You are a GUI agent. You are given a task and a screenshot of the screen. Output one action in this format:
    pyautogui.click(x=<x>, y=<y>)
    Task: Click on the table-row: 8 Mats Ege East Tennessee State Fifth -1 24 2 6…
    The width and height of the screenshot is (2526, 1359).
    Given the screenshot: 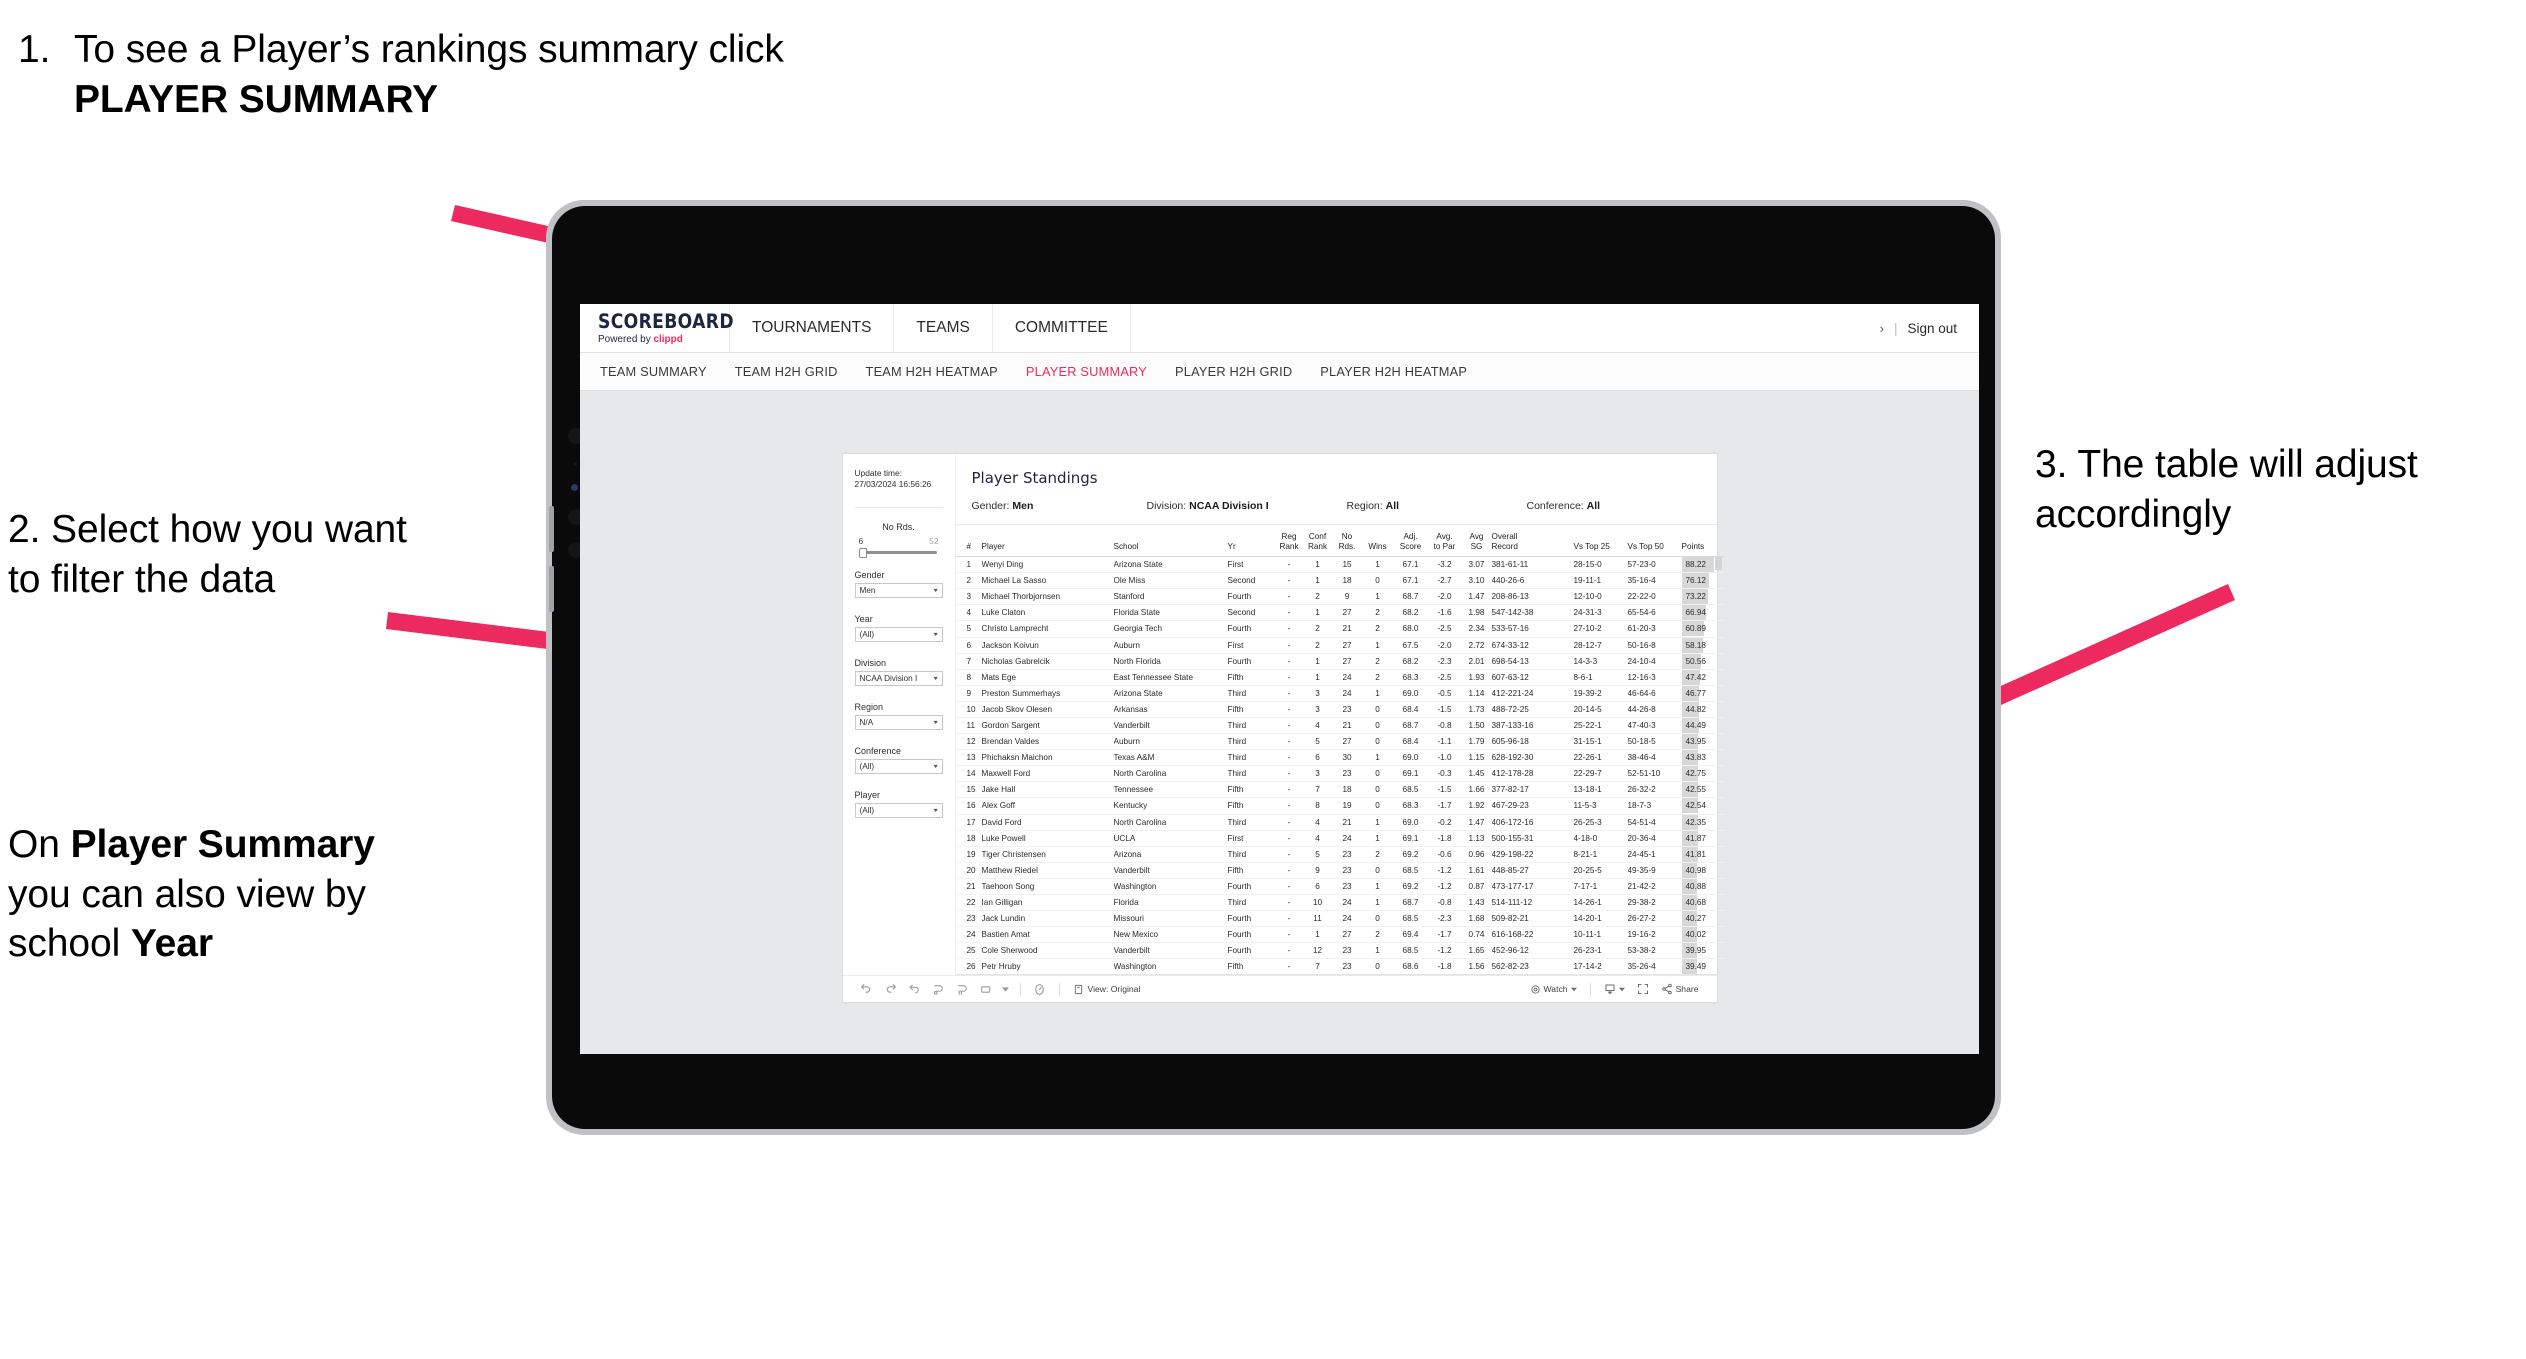 What is the action you would take?
    pyautogui.click(x=1339, y=677)
    